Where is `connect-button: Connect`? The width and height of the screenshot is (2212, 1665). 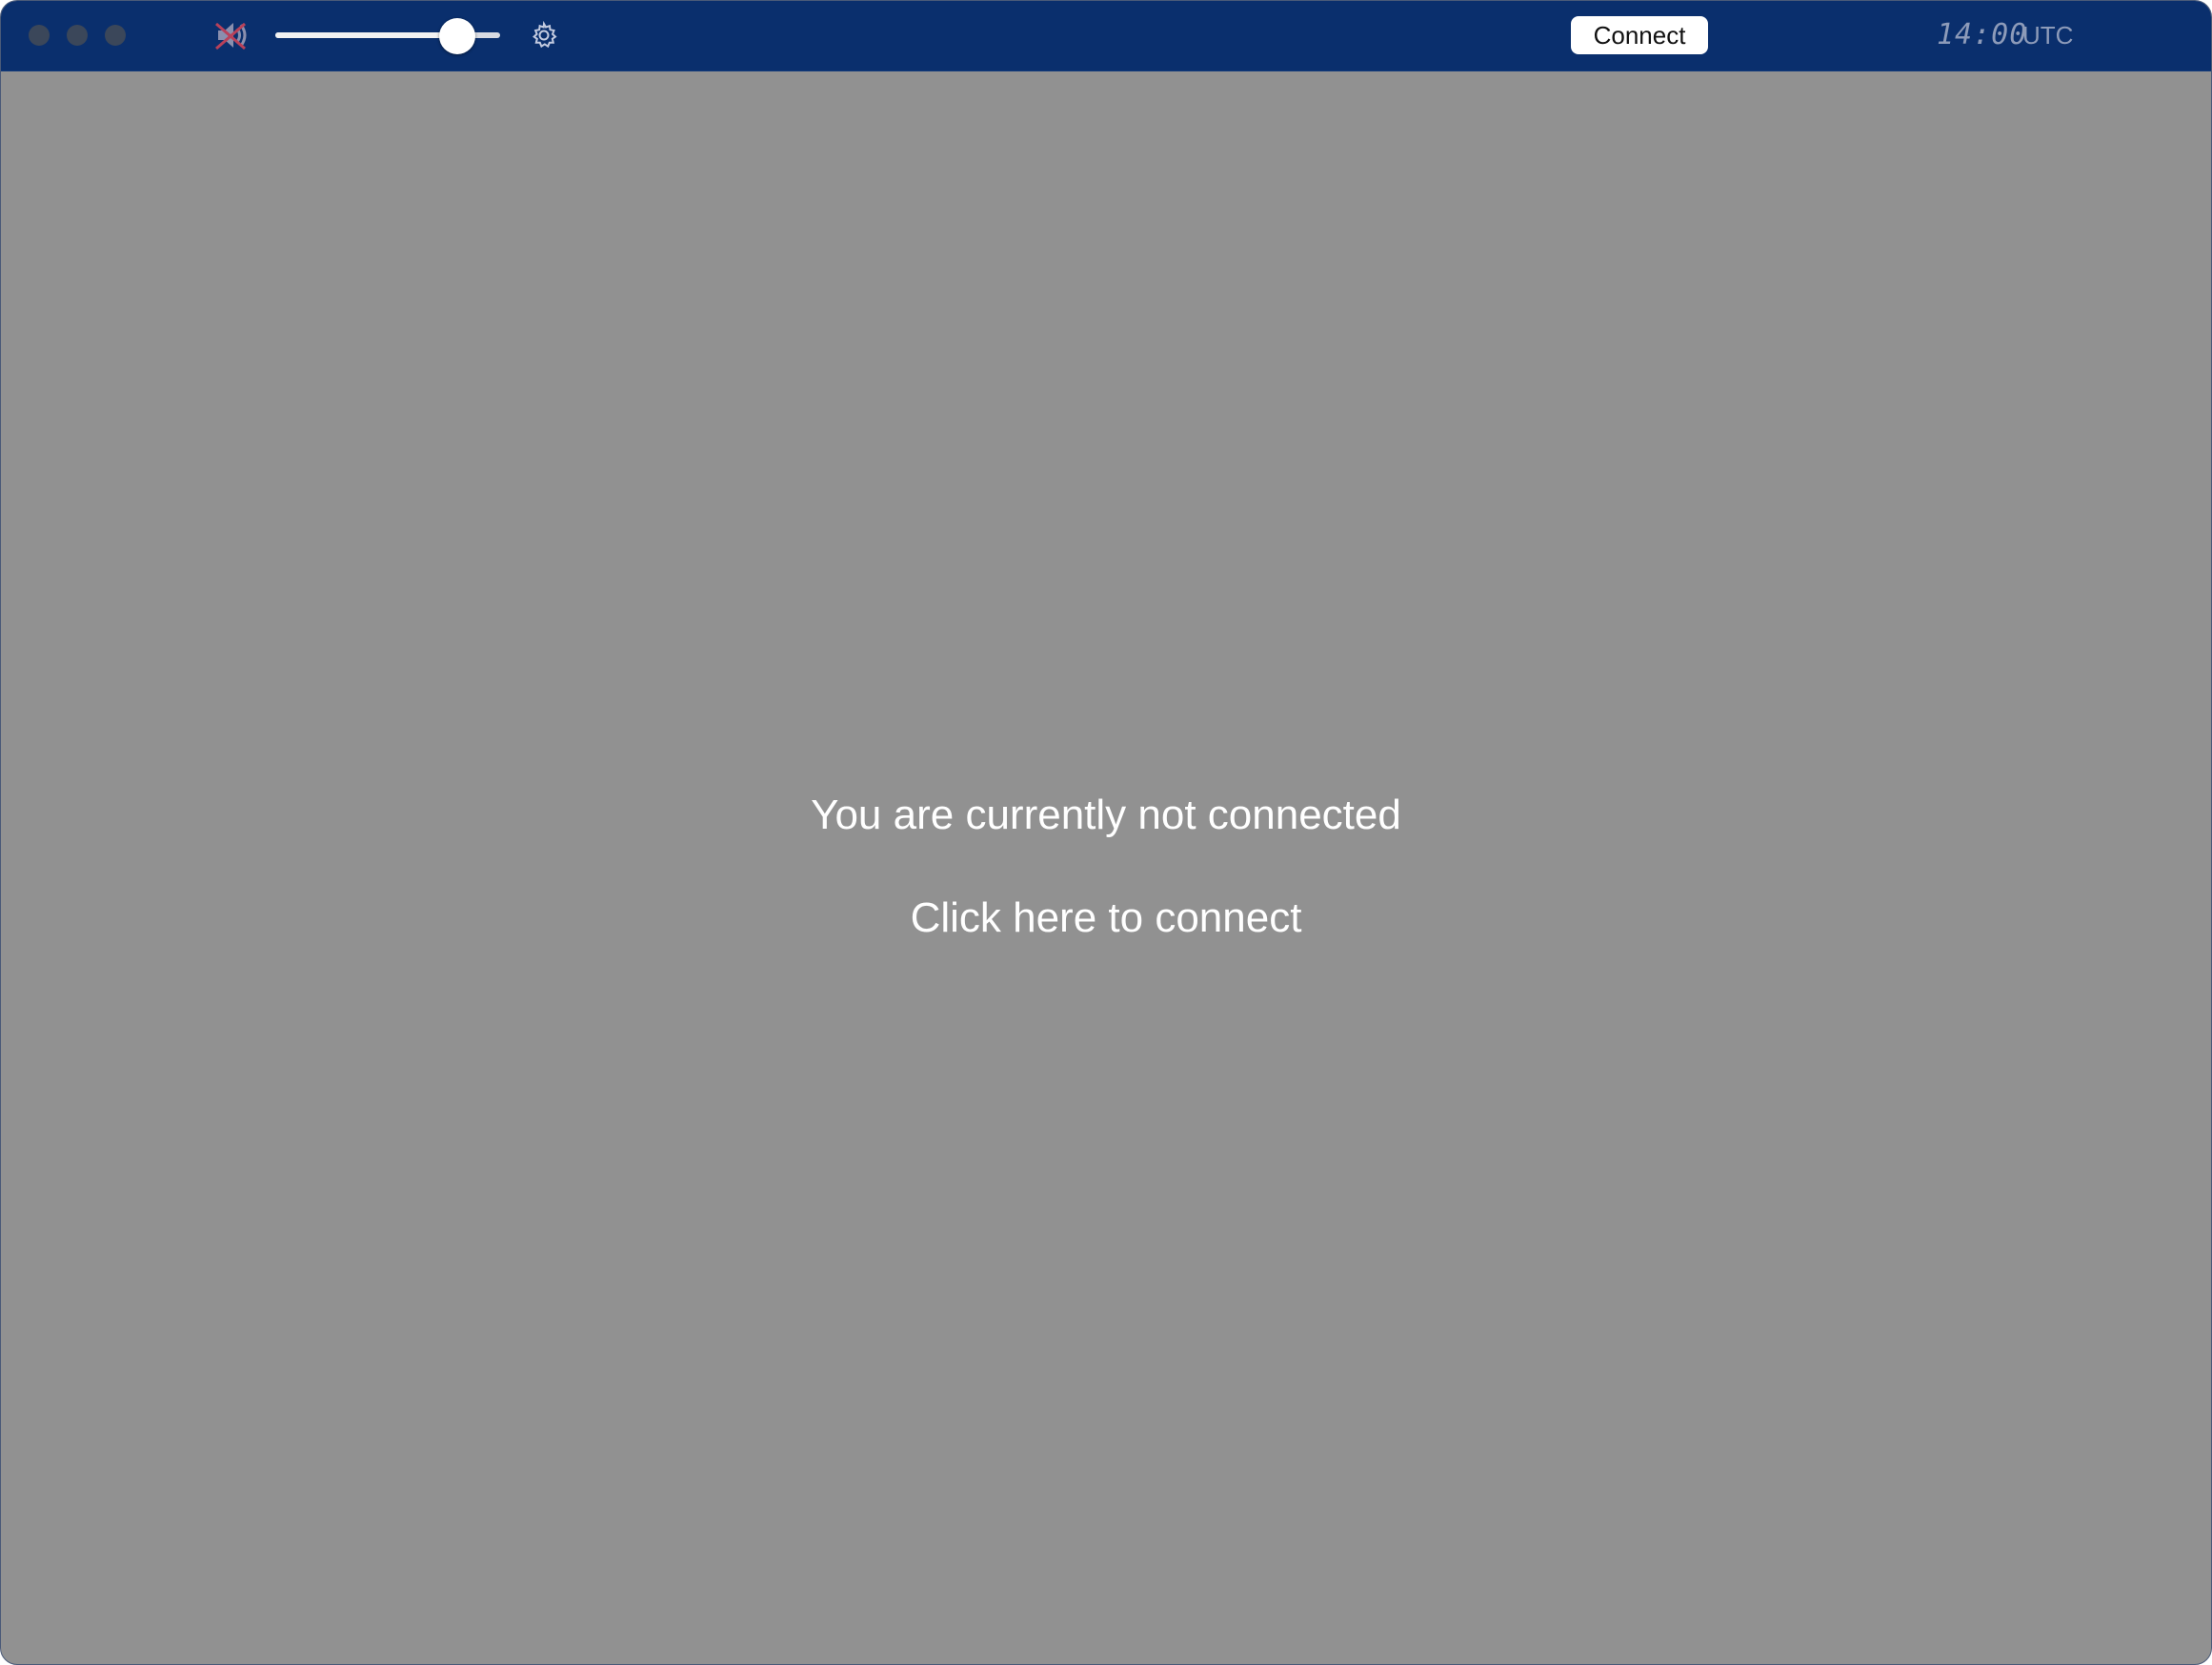 connect-button: Connect is located at coordinates (1639, 35).